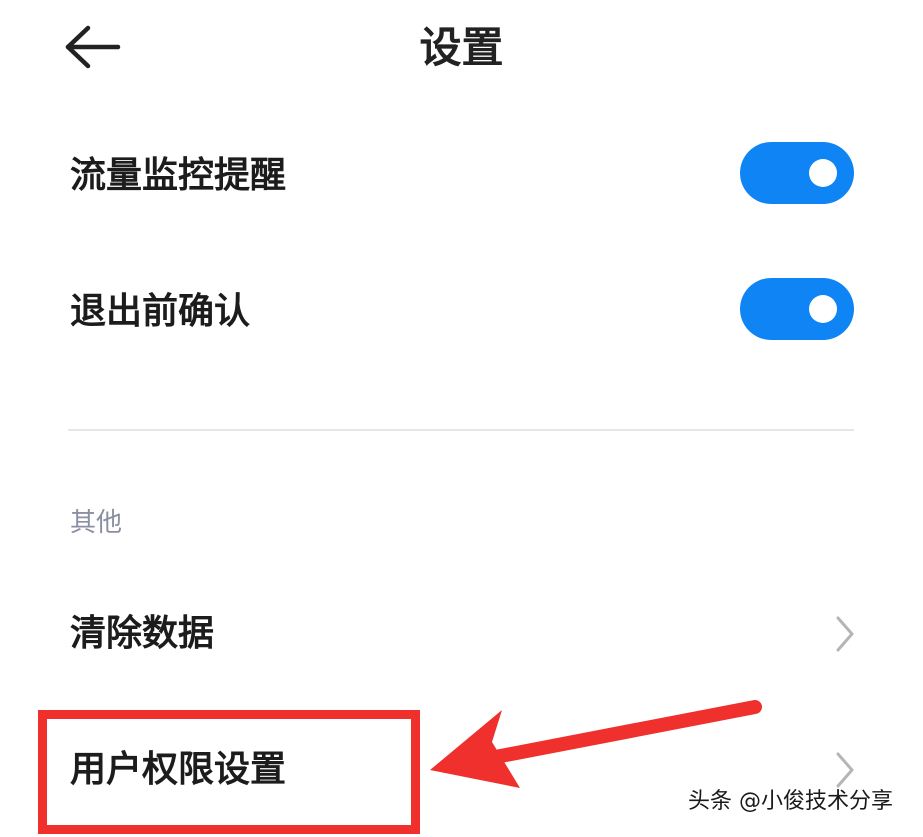  Describe the element at coordinates (160, 311) in the screenshot. I see `setting-label-exit-confirm: 退出前确认` at that location.